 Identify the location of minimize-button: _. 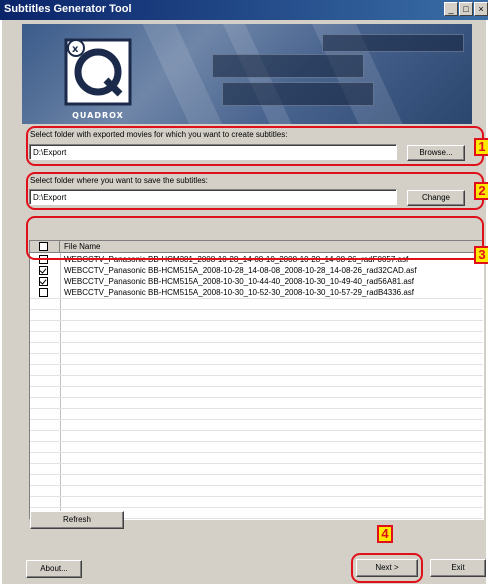
(451, 9).